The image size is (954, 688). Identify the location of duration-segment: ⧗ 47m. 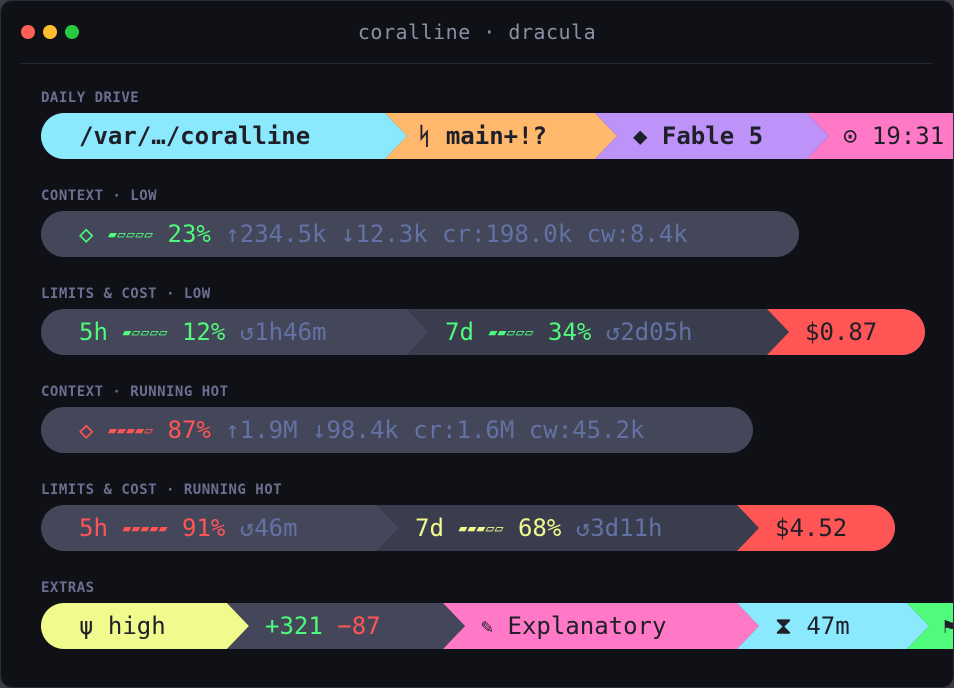
(833, 626).